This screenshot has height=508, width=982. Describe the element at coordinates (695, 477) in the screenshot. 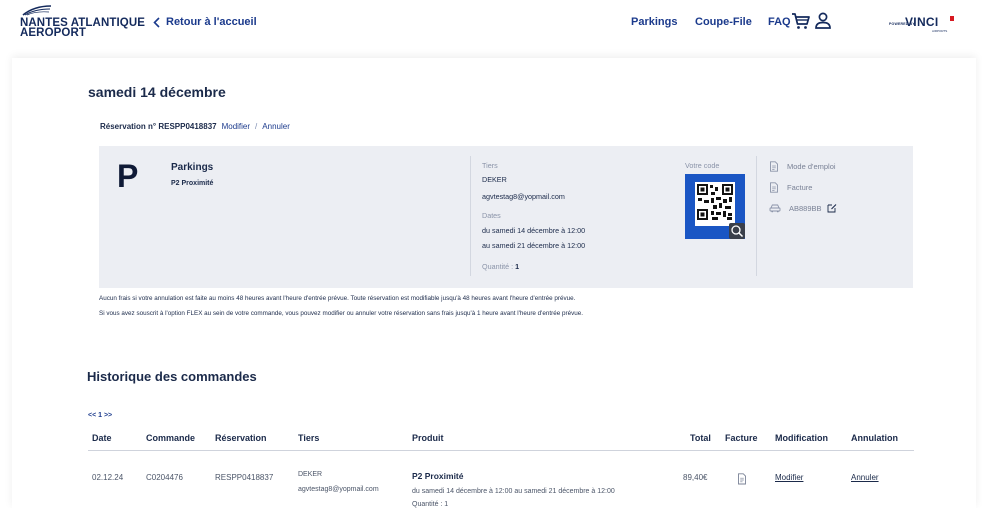

I see `row-total: 89,40€` at that location.